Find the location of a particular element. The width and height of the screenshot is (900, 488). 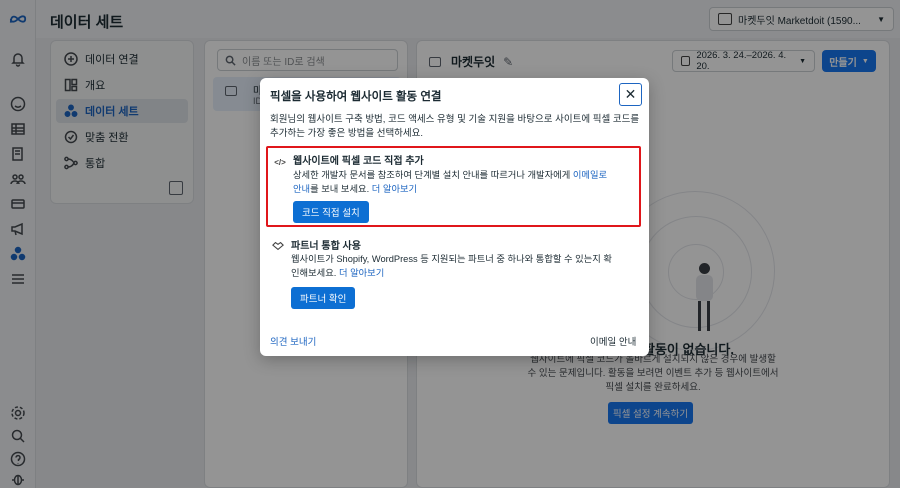

close-button: ✕ is located at coordinates (630, 94).